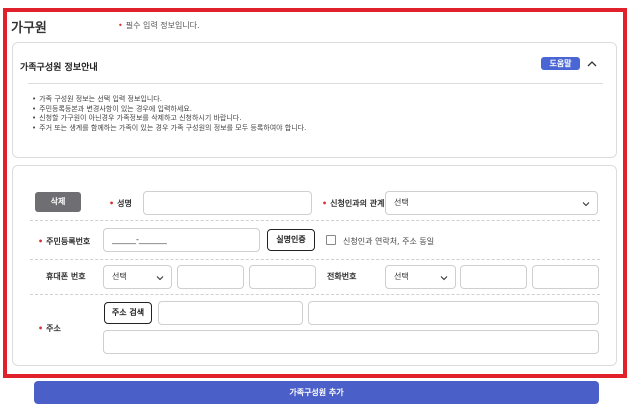  Describe the element at coordinates (169, 100) in the screenshot. I see `info-item: 가족 구성원 정보는 선택 입력 정보입니다.` at that location.